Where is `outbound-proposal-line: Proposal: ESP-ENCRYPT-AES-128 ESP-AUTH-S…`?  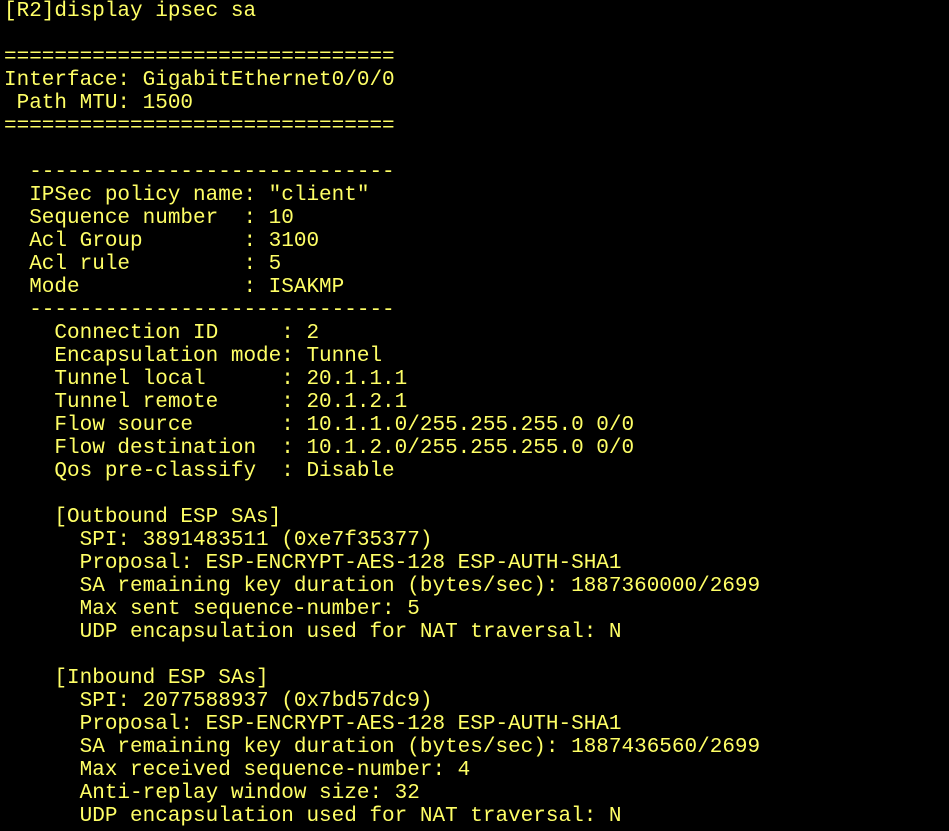 outbound-proposal-line: Proposal: ESP-ENCRYPT-AES-128 ESP-AUTH-S… is located at coordinates (313, 563).